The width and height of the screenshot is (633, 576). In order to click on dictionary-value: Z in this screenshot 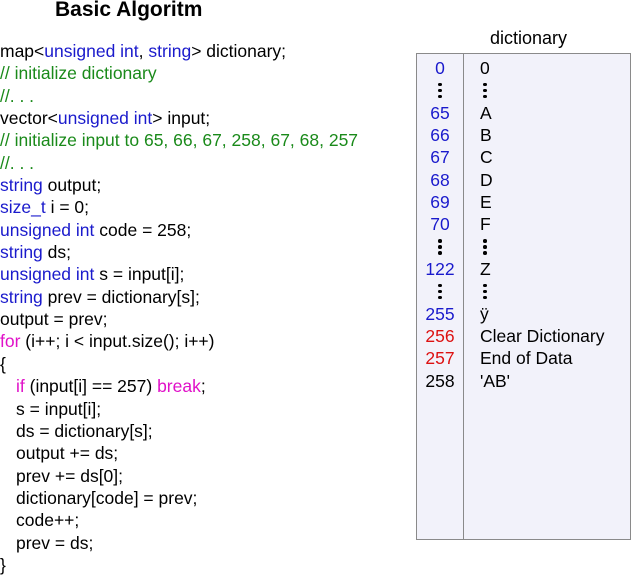, I will do `click(485, 269)`.